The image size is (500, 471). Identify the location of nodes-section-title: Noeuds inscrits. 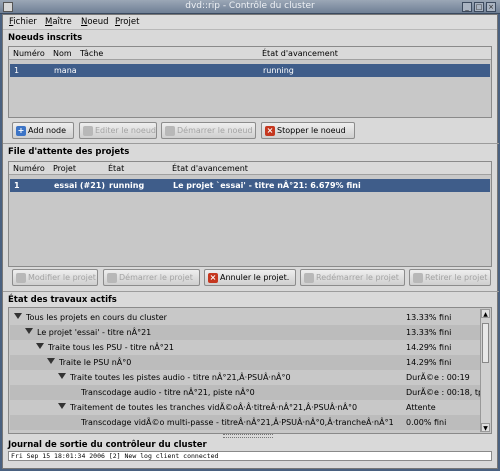
(45, 38).